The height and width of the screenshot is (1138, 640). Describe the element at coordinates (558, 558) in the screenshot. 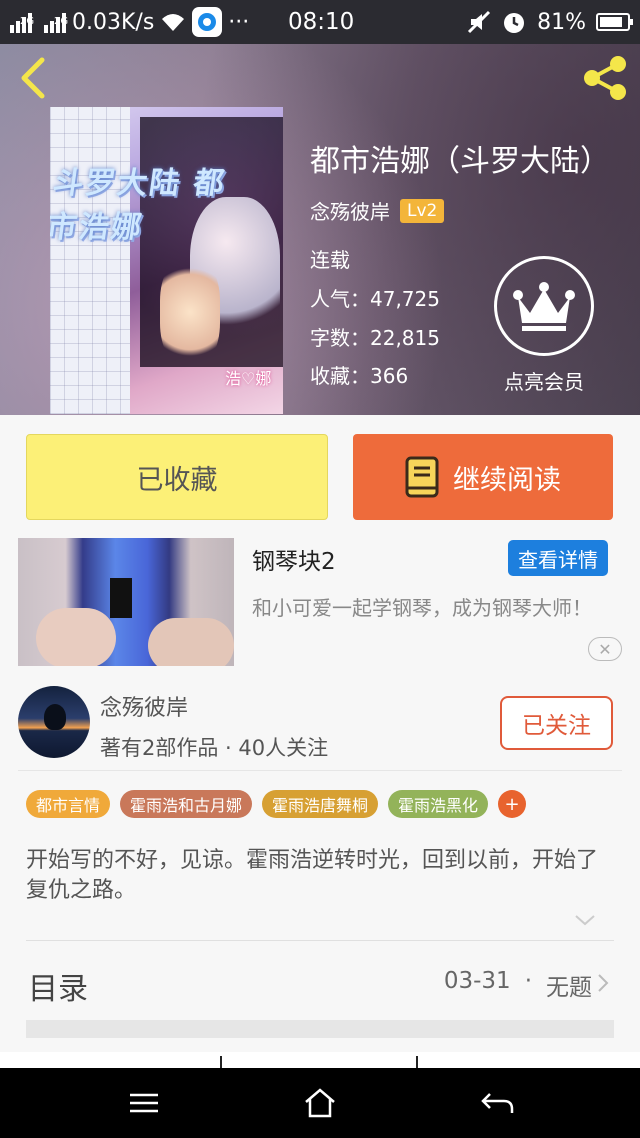

I see `view-details-button: 查看详情` at that location.